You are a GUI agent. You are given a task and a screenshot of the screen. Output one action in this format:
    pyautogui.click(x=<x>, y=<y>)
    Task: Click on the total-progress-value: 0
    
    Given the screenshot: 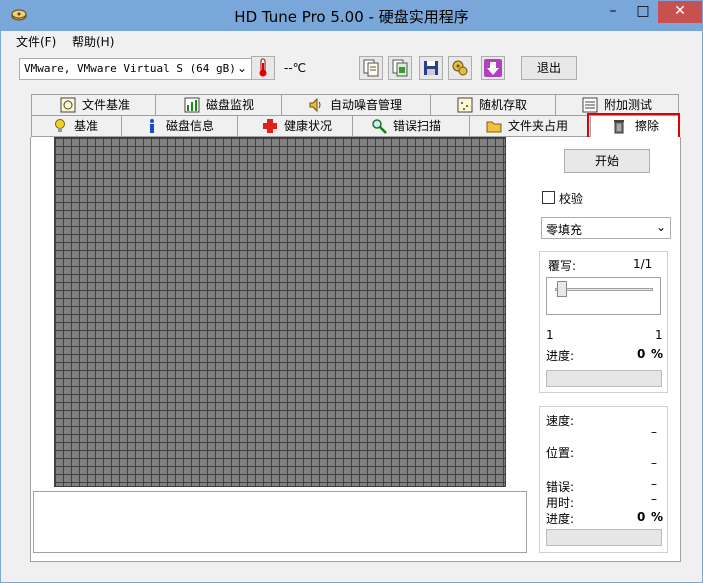 What is the action you would take?
    pyautogui.click(x=641, y=517)
    